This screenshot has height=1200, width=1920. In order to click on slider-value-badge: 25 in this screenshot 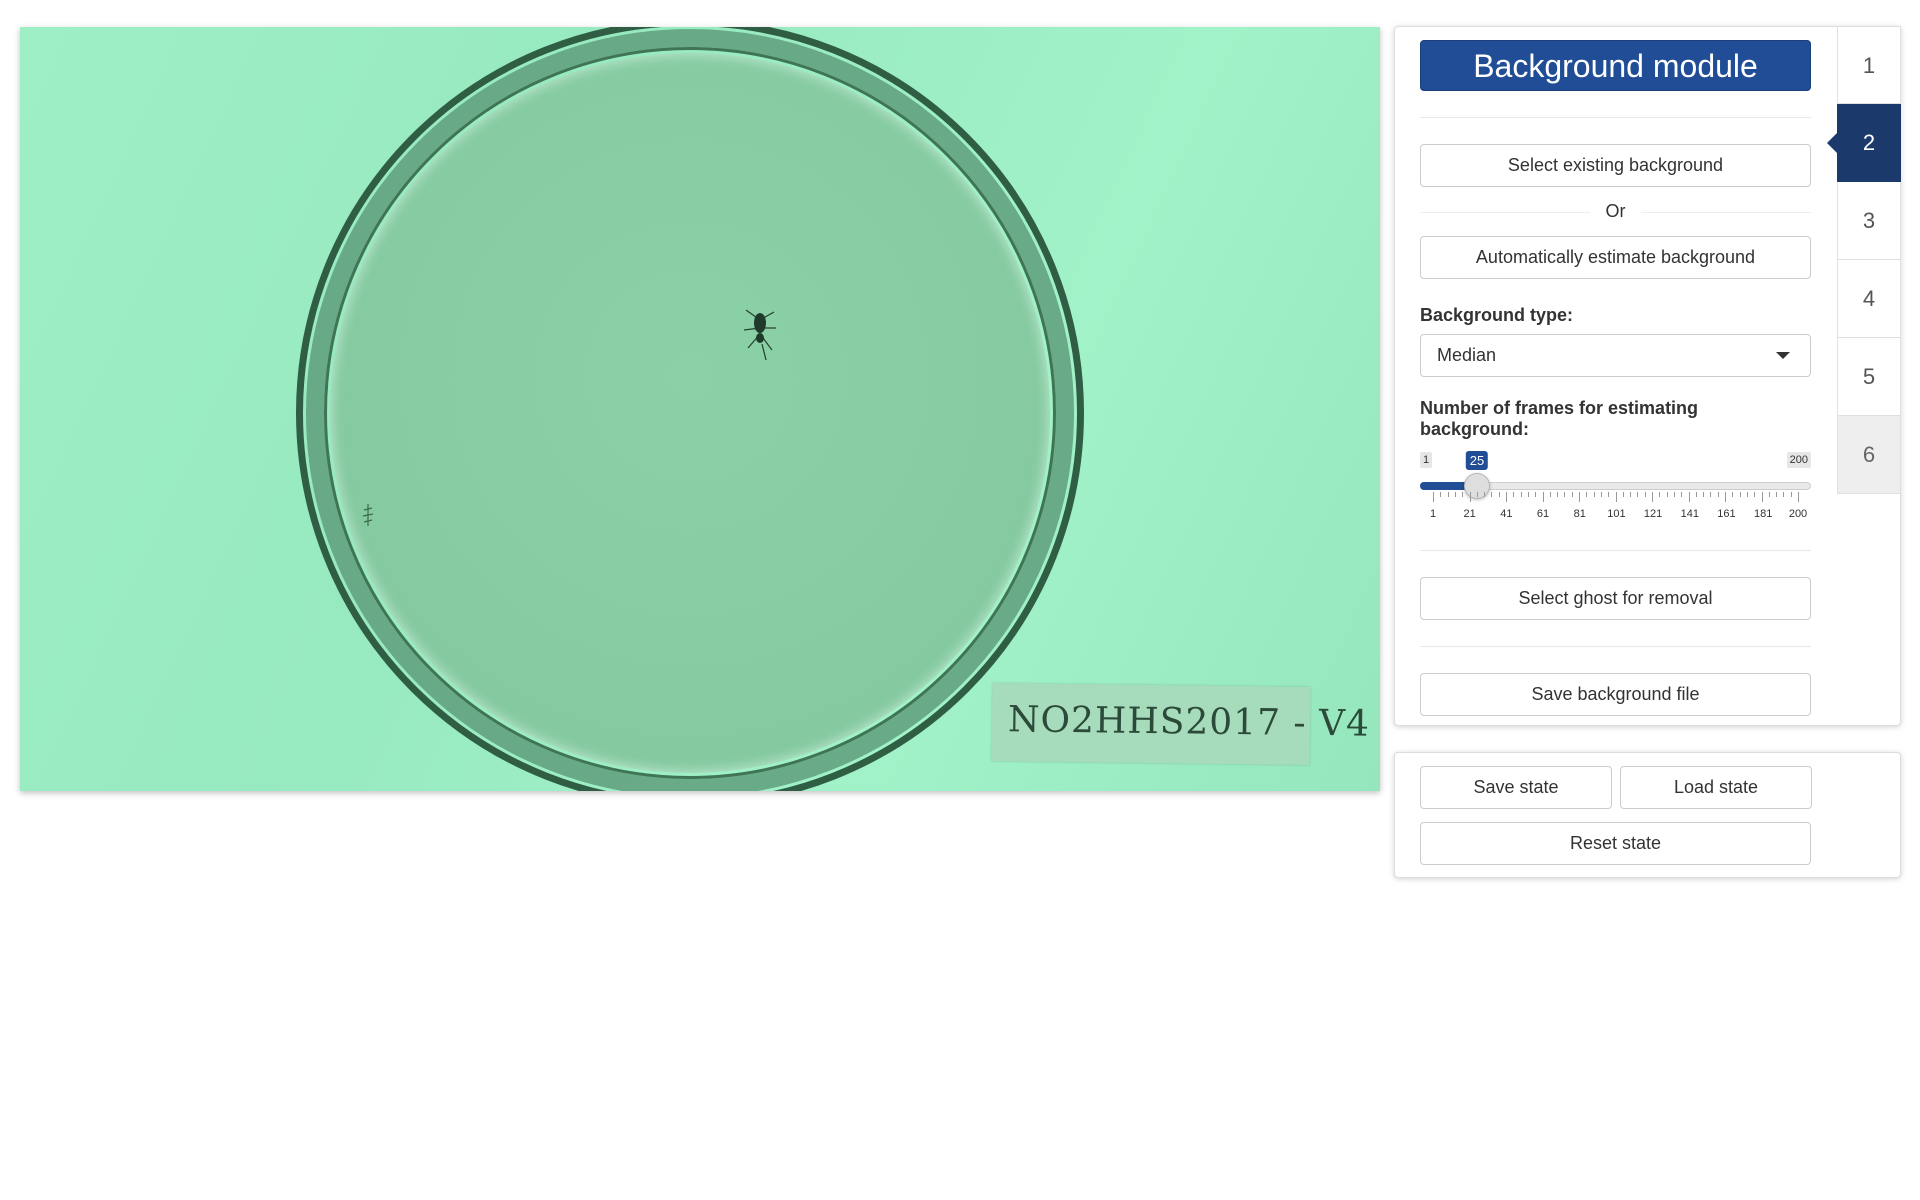, I will do `click(1477, 460)`.